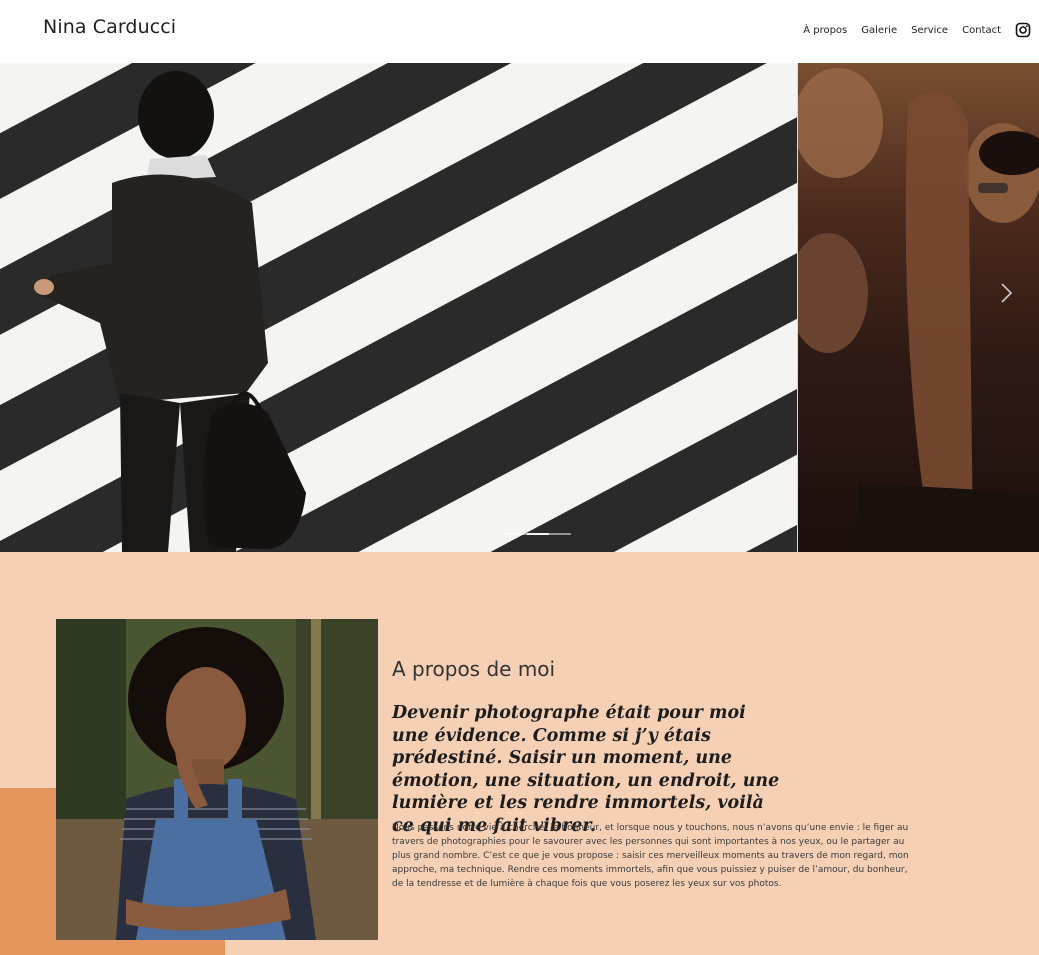 Image resolution: width=1039 pixels, height=955 pixels. I want to click on instagram-icon, so click(1023, 30).